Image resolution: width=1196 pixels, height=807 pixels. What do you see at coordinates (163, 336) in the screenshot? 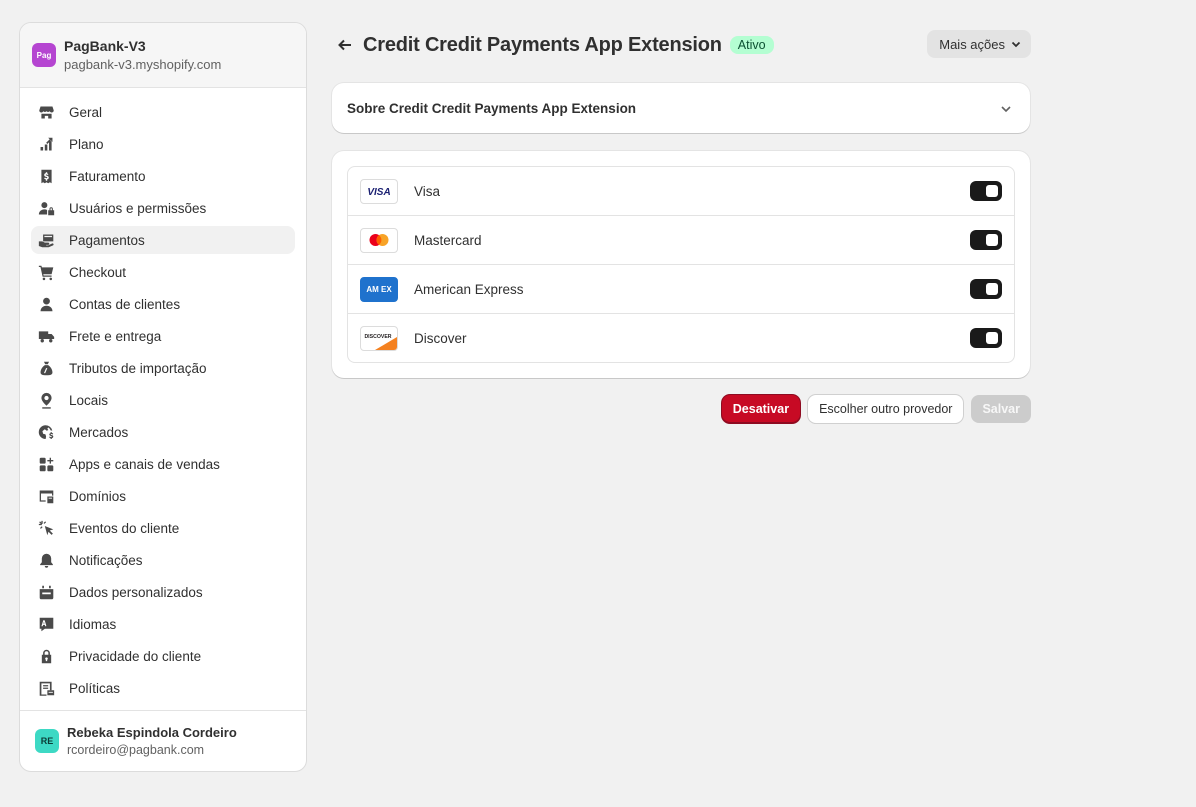
I see `sidebar-item-frete: Frete e entrega` at bounding box center [163, 336].